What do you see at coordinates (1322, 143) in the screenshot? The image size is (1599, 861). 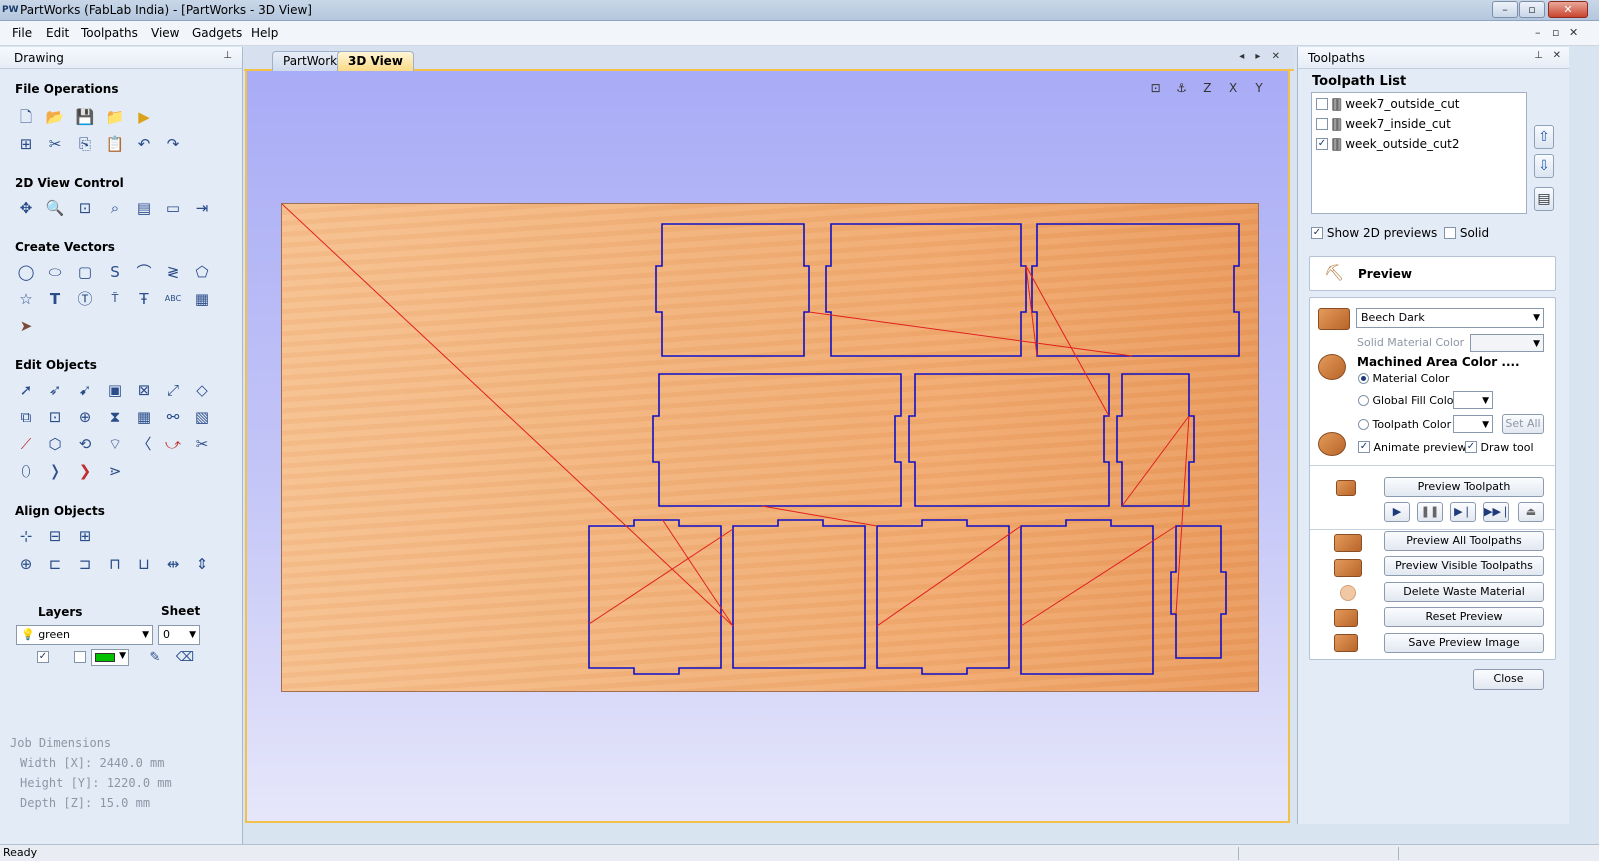 I see `toolpath-checkbox: ✓` at bounding box center [1322, 143].